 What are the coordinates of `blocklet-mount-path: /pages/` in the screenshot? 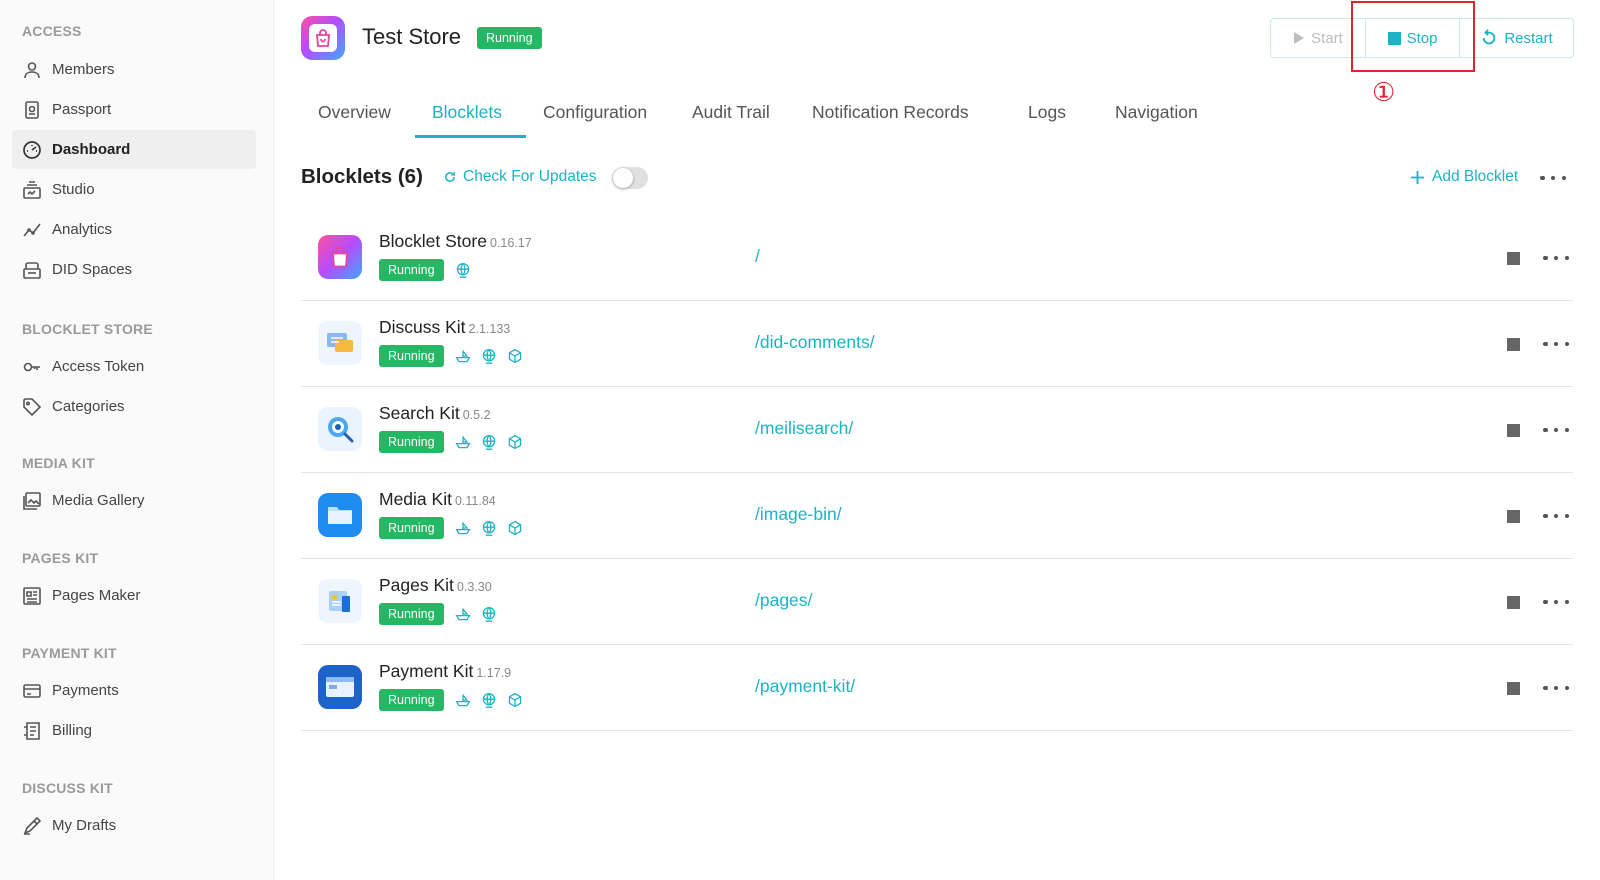 It's located at (783, 600).